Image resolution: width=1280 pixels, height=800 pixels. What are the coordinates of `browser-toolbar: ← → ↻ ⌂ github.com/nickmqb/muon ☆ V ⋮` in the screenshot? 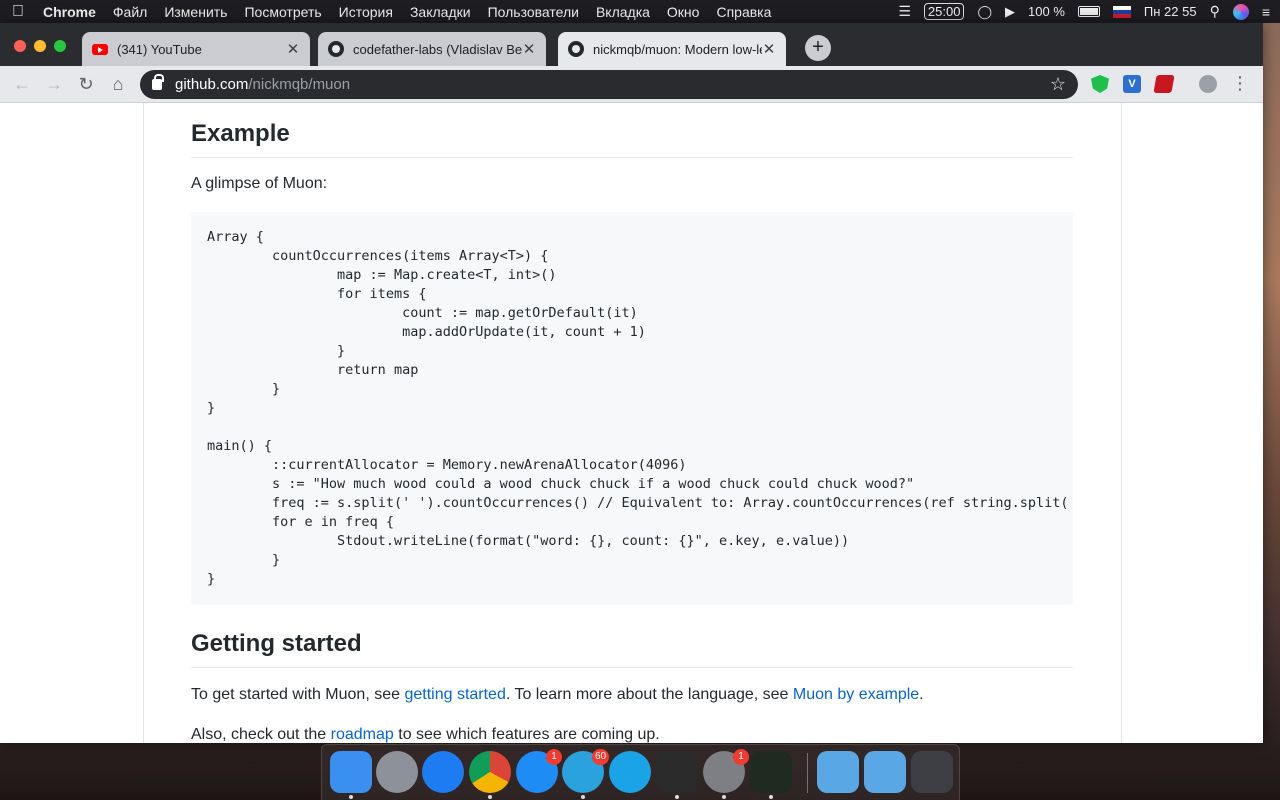 It's located at (631, 84).